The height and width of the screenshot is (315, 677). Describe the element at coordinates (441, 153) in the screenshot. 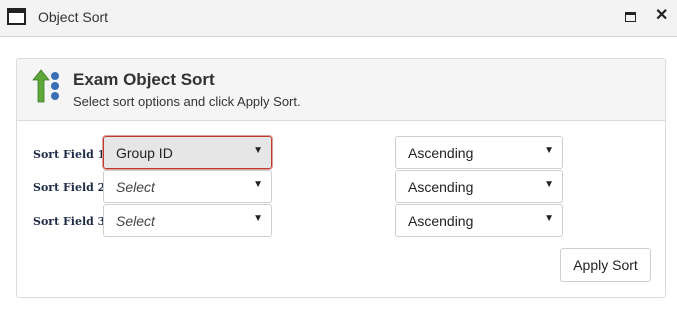

I see `sort-direction-1-value: Ascending` at that location.